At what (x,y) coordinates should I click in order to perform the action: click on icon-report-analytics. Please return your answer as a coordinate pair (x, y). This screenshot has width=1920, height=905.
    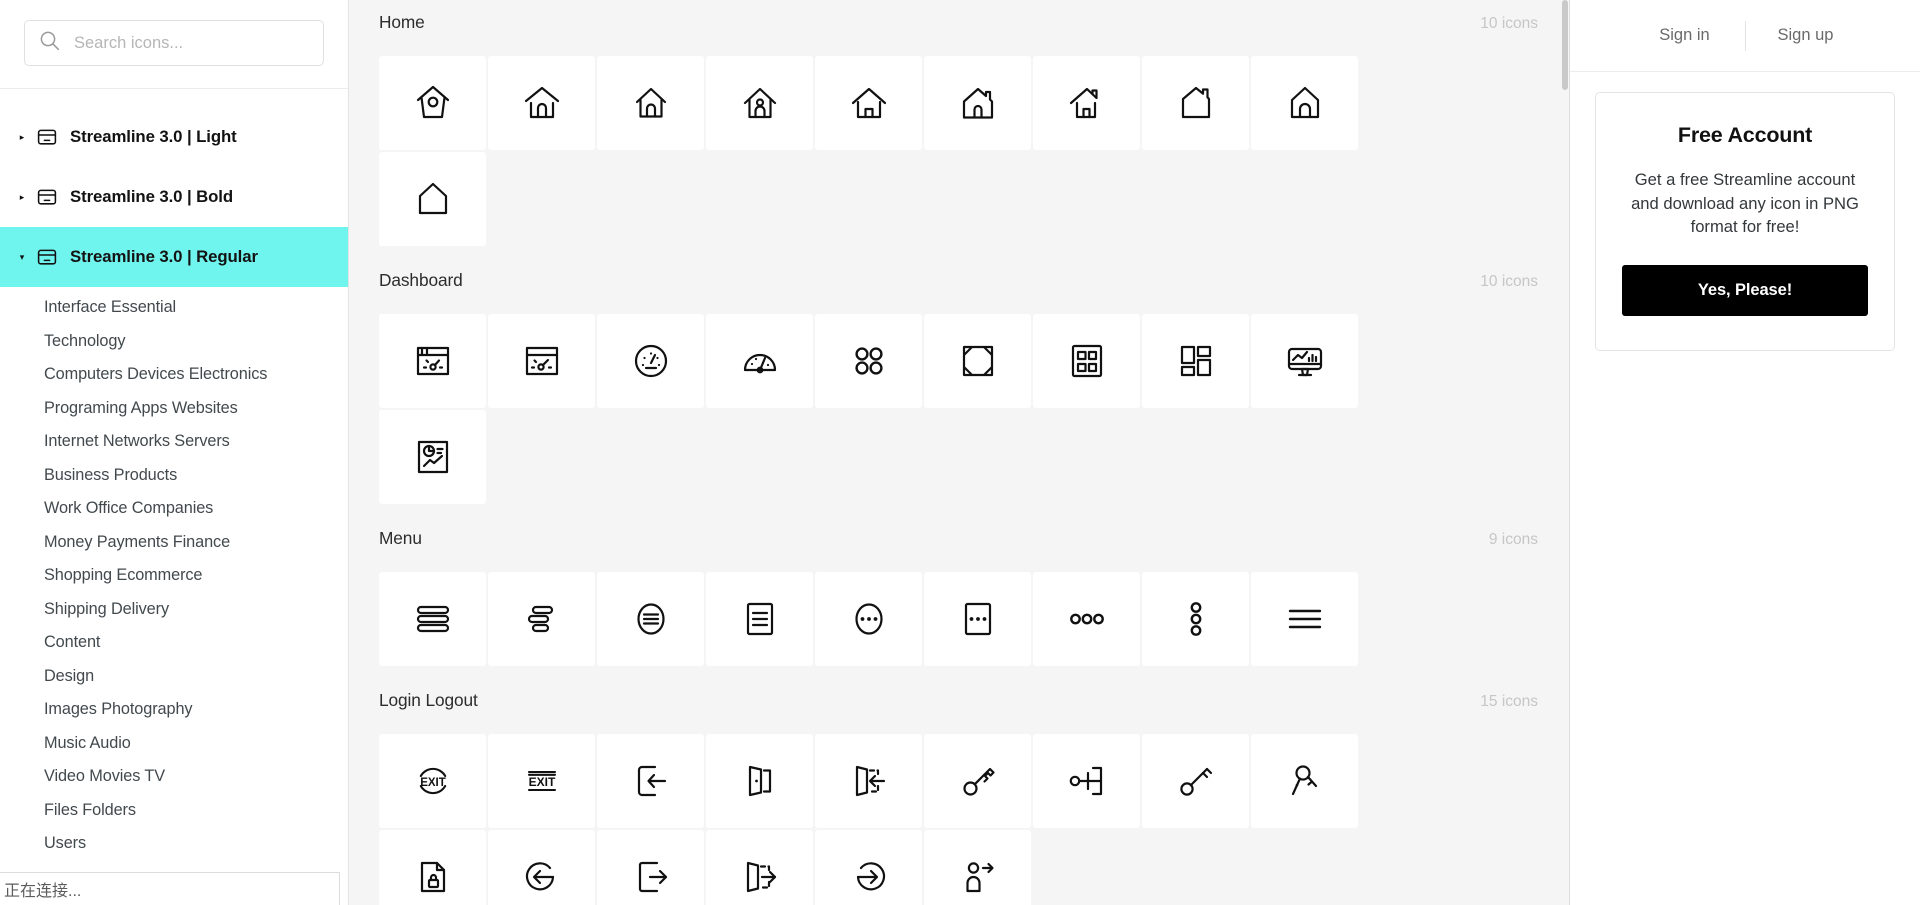
    Looking at the image, I should click on (432, 457).